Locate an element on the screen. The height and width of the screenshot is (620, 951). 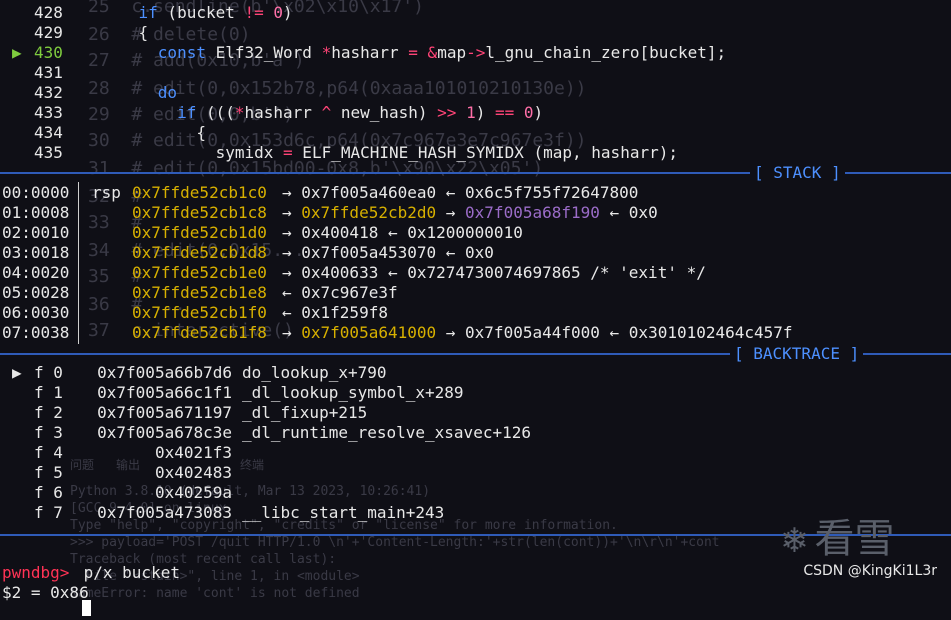
stack-deref-chain: ← 0x1f259f8 is located at coordinates (335, 313).